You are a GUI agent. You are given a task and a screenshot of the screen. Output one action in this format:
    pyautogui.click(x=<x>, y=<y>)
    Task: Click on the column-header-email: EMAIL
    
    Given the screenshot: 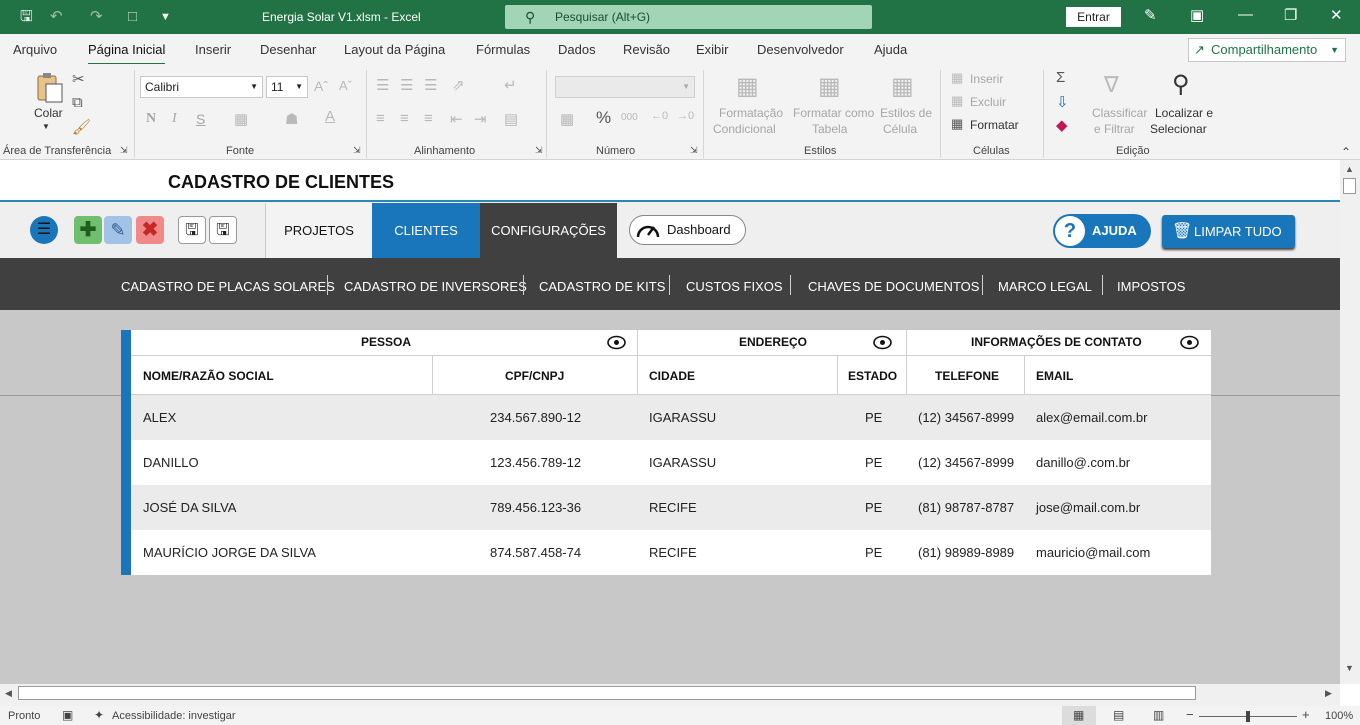 What is the action you would take?
    pyautogui.click(x=1054, y=376)
    